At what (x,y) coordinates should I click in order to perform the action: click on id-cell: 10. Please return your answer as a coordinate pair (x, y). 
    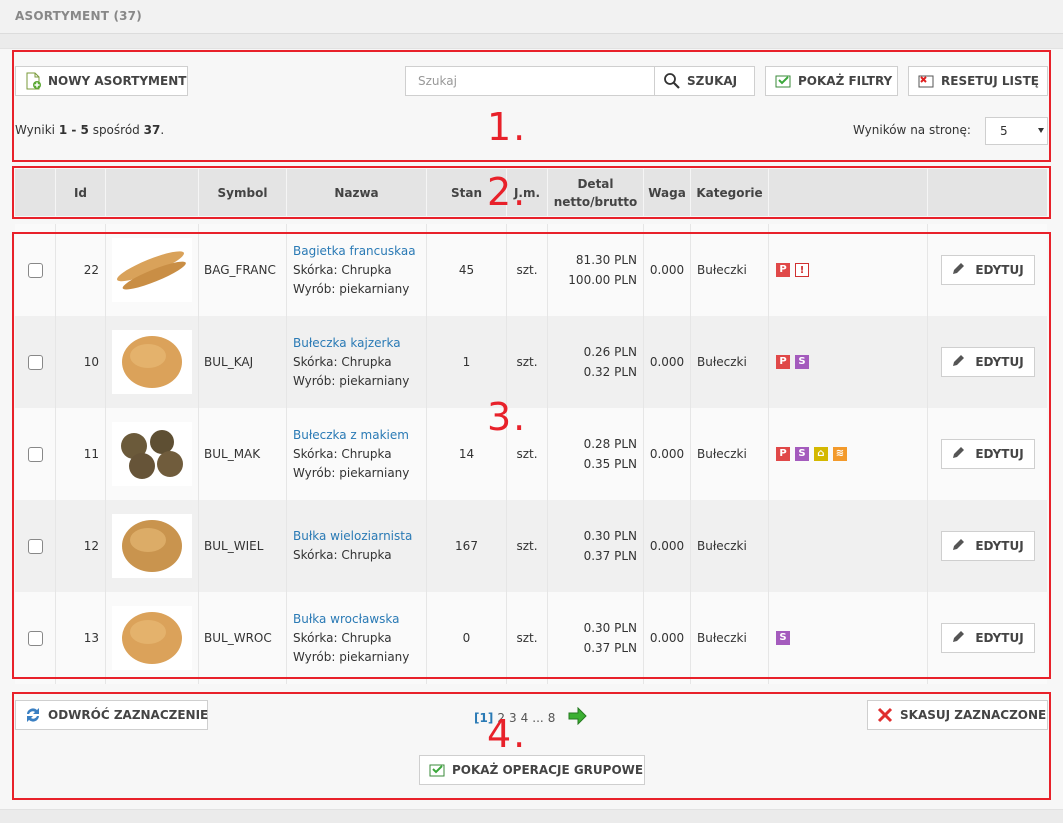
    Looking at the image, I should click on (81, 362).